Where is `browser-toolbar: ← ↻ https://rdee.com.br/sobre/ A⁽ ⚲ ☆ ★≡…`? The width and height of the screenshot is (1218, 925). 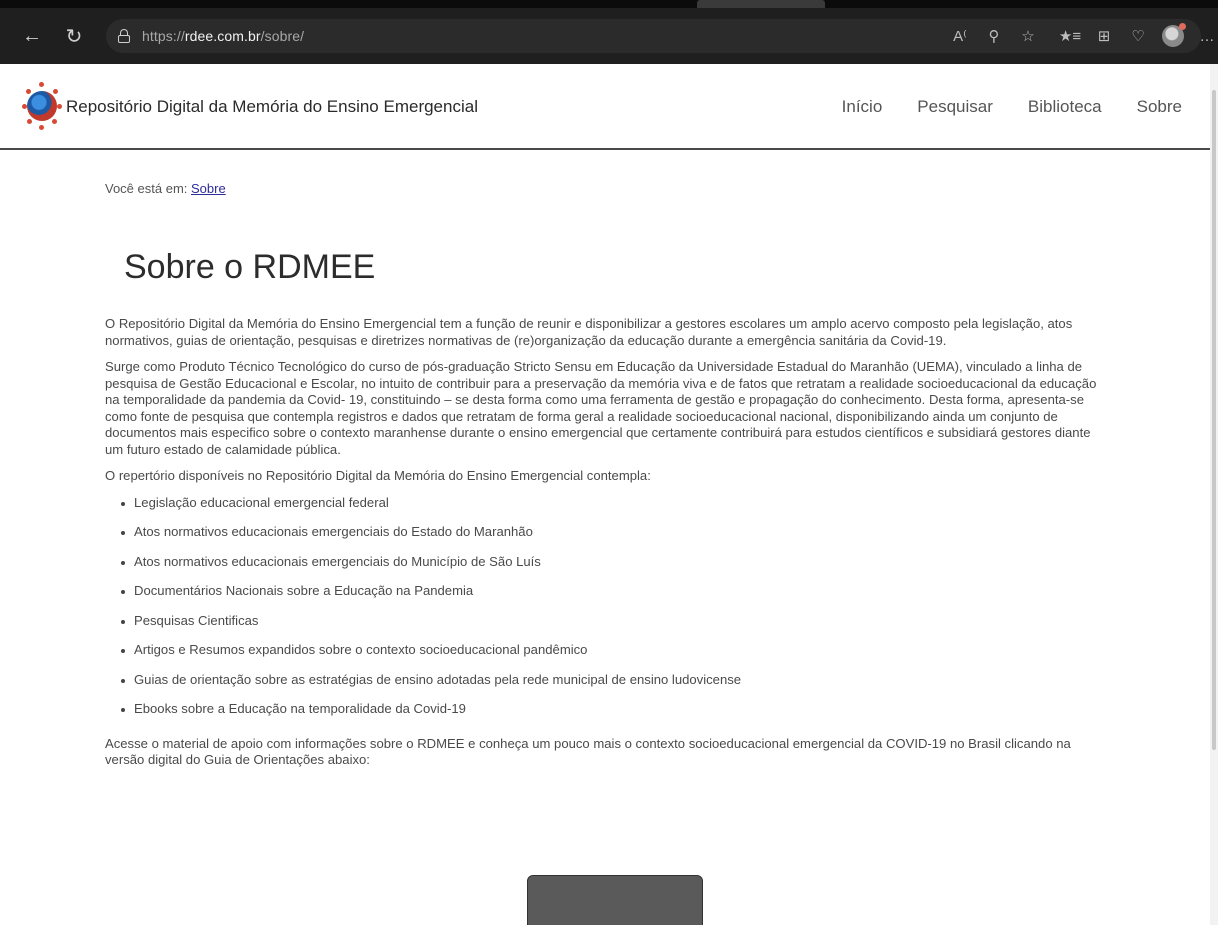
browser-toolbar: ← ↻ https://rdee.com.br/sobre/ A⁽ ⚲ ☆ ★≡… is located at coordinates (609, 36).